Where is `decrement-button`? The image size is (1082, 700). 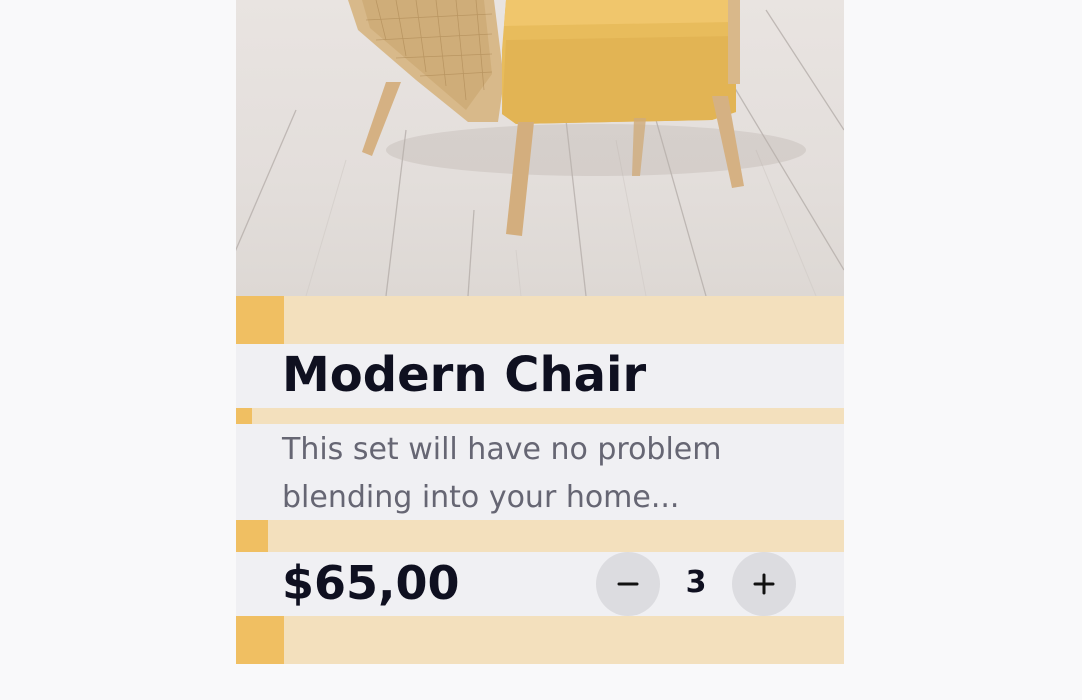
decrement-button is located at coordinates (628, 584).